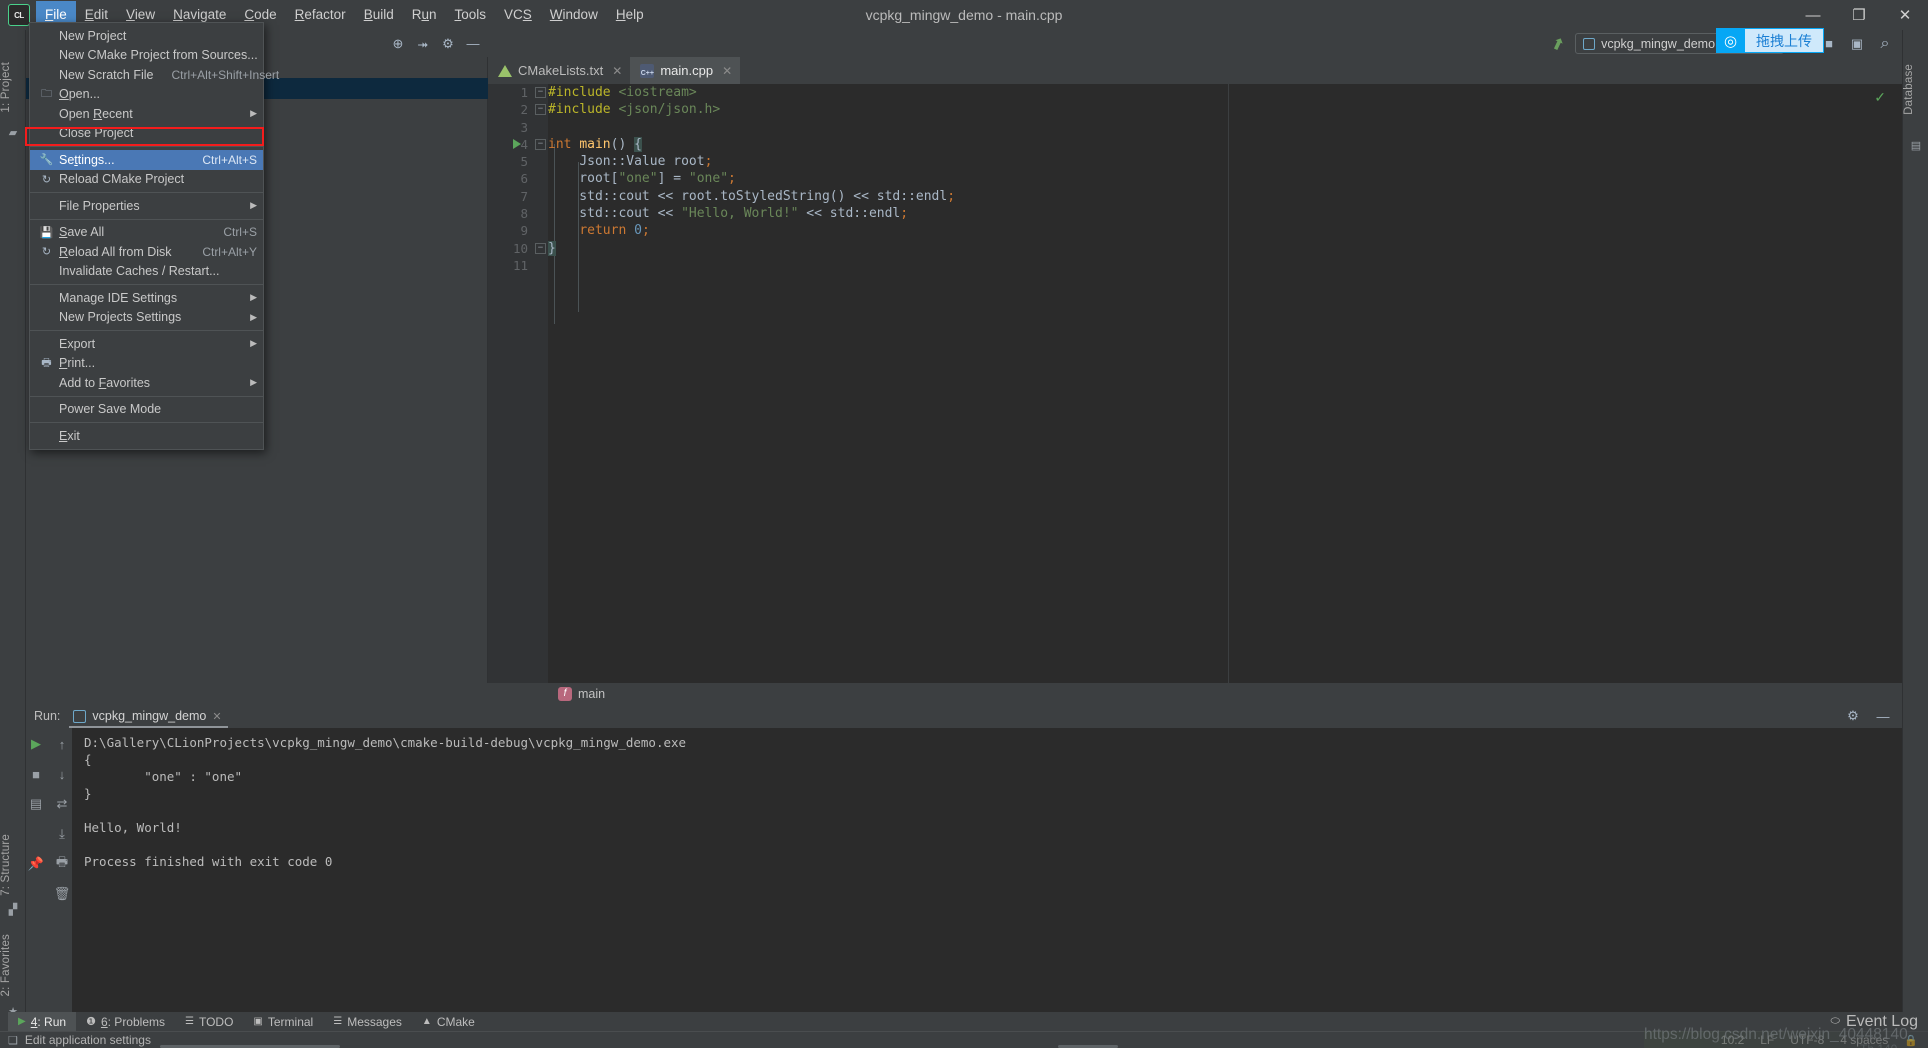 The height and width of the screenshot is (1048, 1928). I want to click on trash-icon: 🗑, so click(62, 894).